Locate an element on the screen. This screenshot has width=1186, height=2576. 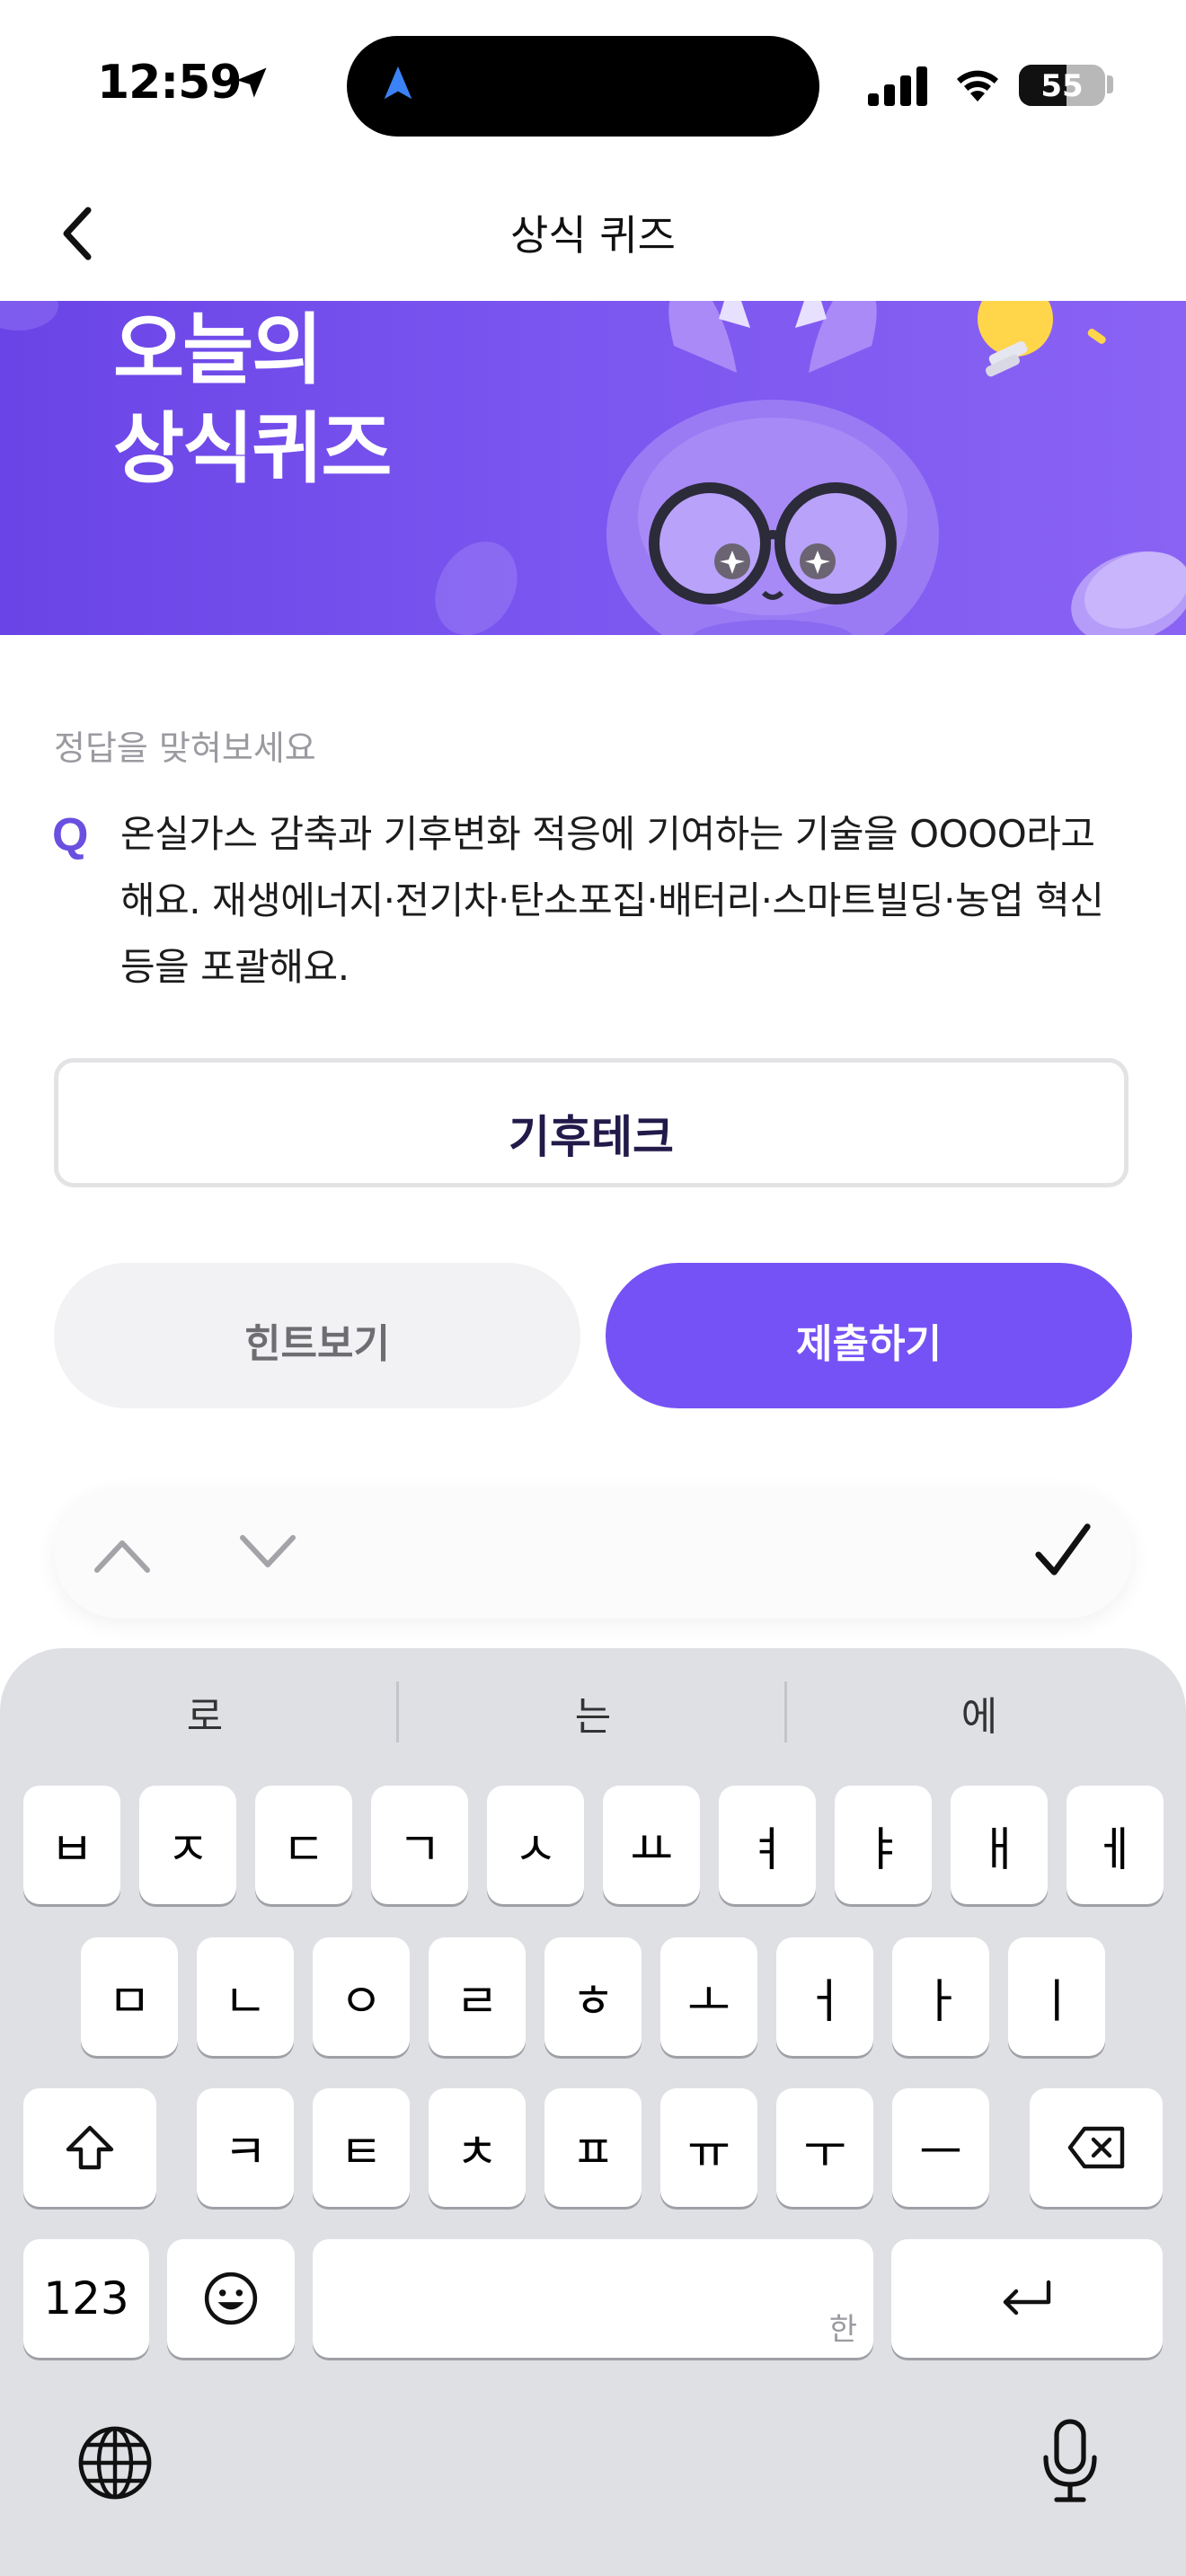
page-title: 상식 퀴즈 is located at coordinates (593, 235).